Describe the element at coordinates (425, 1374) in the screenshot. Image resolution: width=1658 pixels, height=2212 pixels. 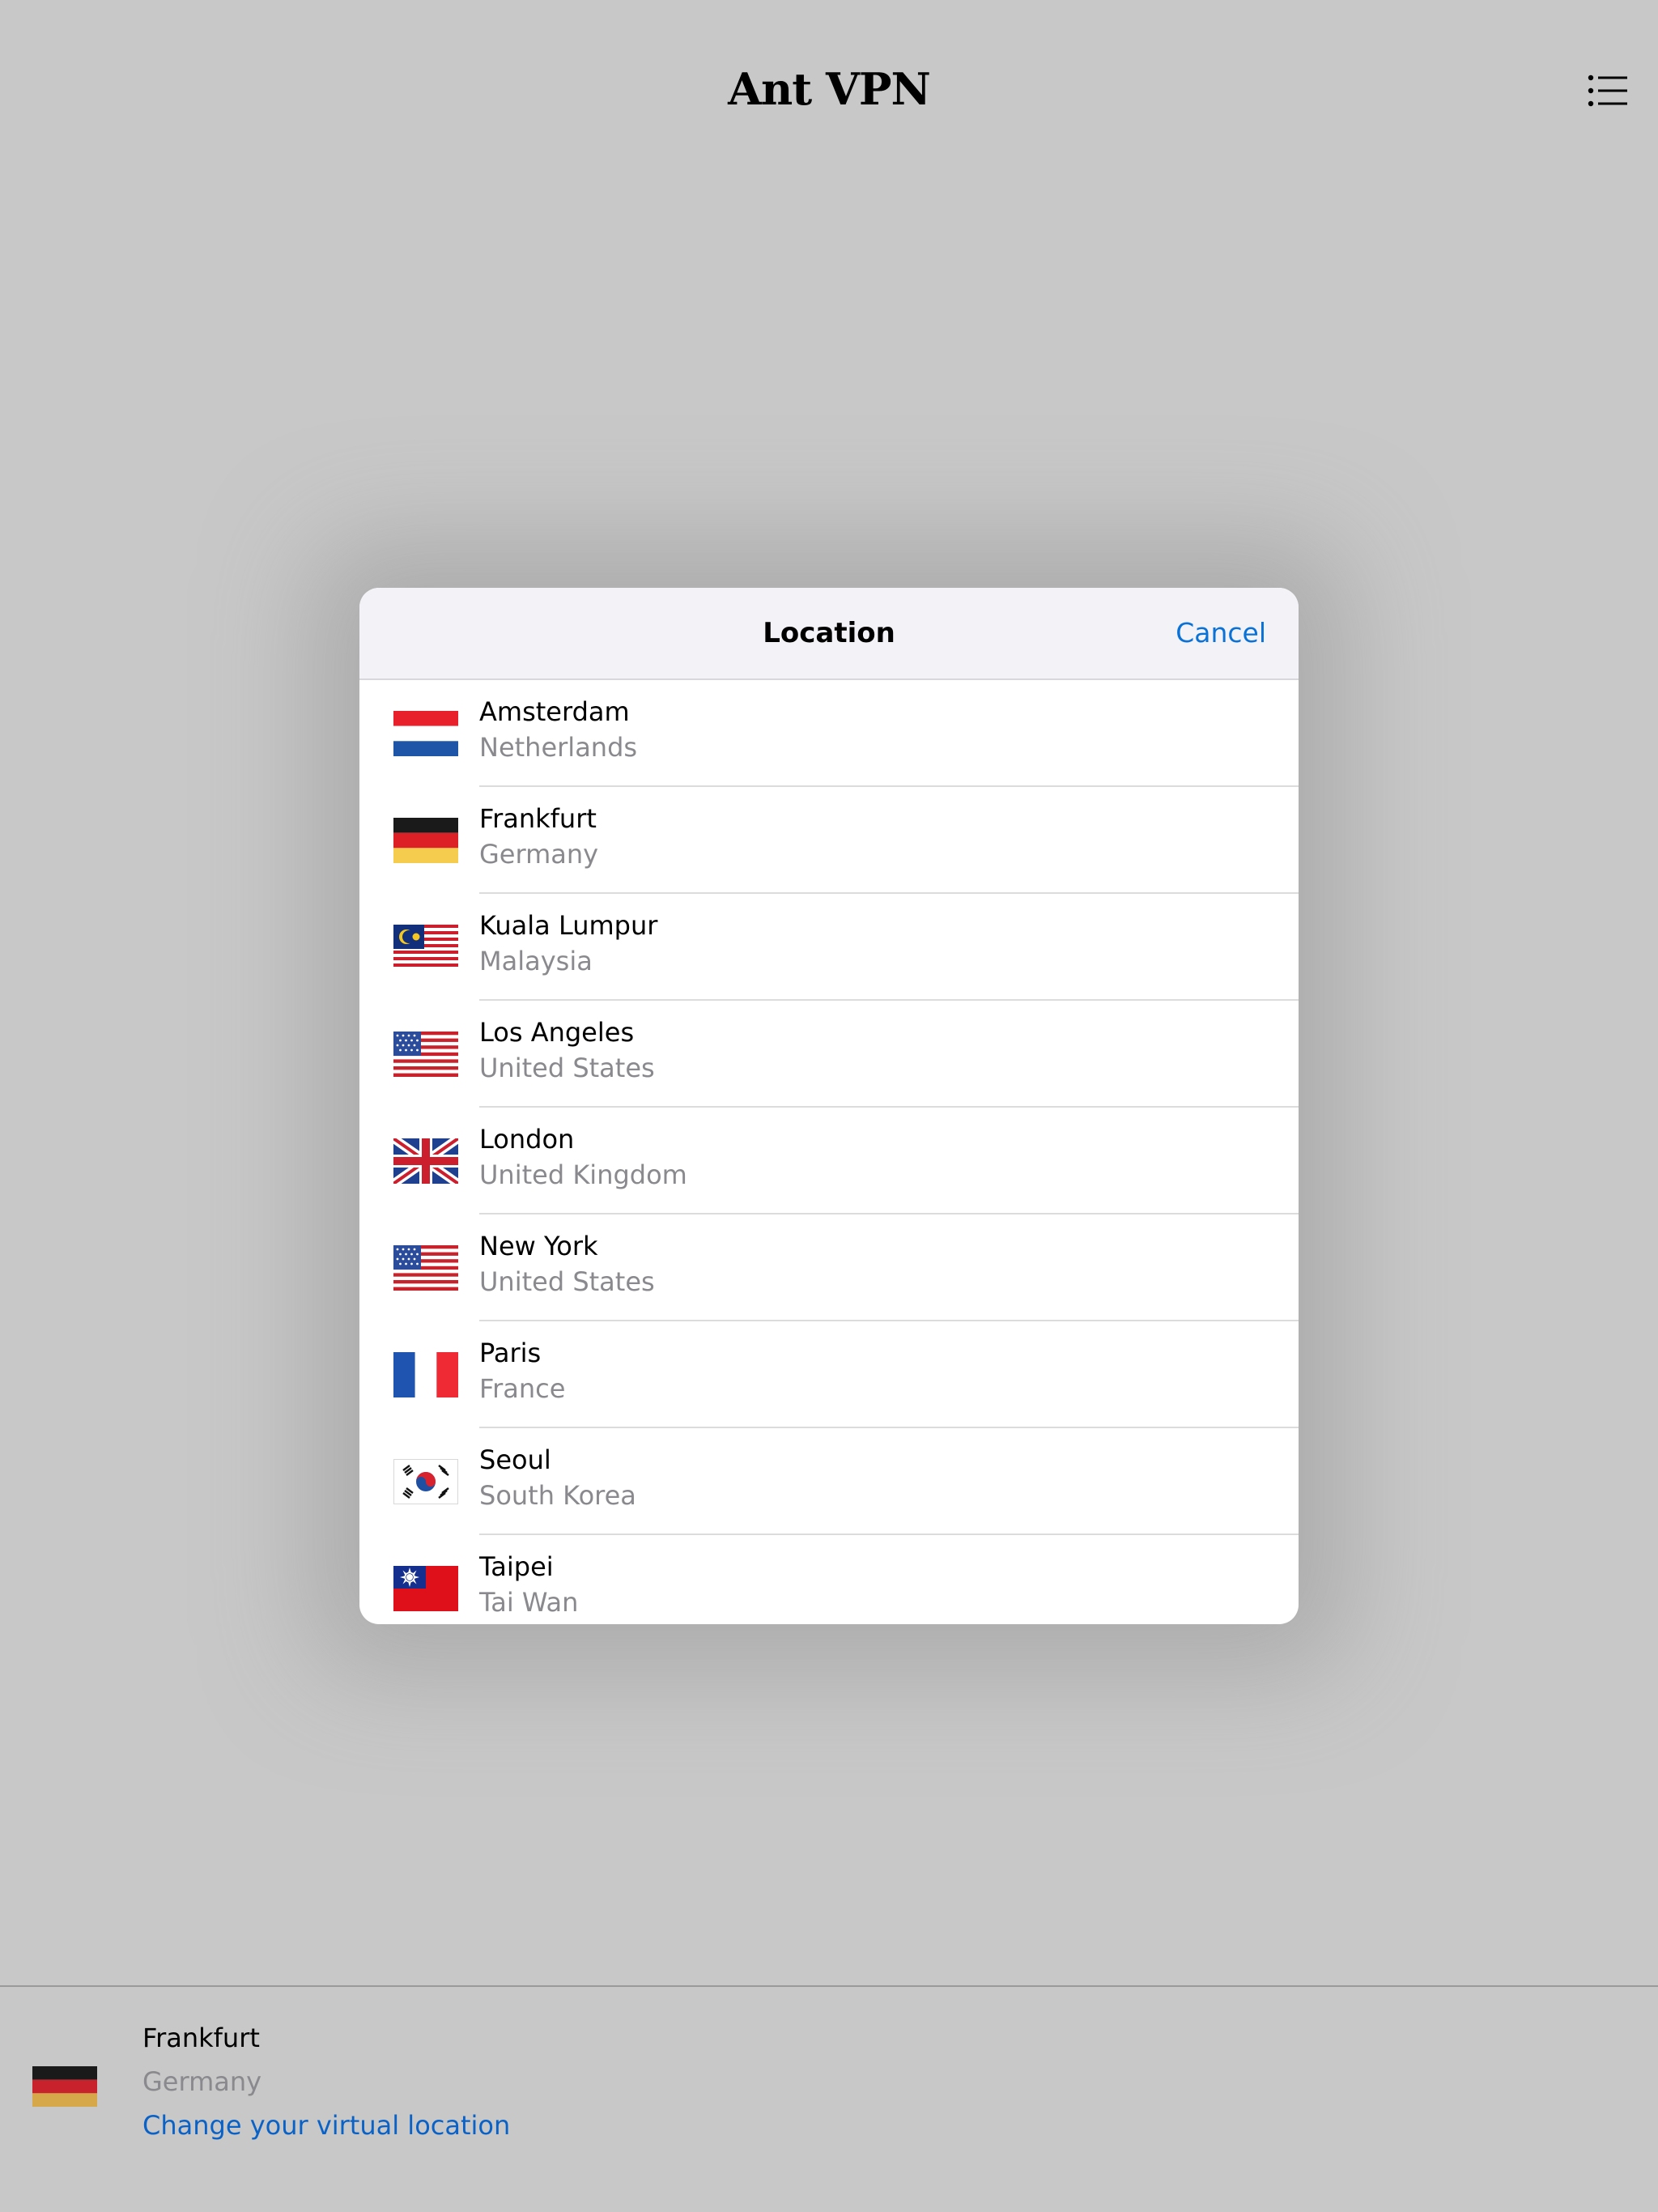
I see `france-flag-icon` at that location.